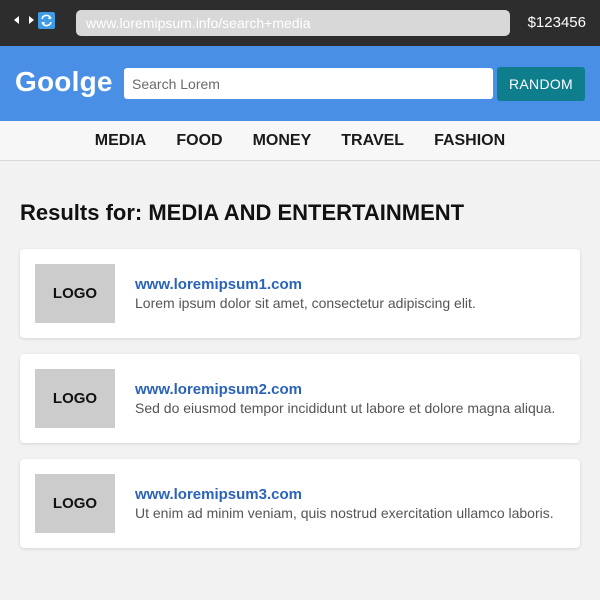 This screenshot has width=600, height=600. What do you see at coordinates (469, 141) in the screenshot?
I see `category-fashion: FASHION` at bounding box center [469, 141].